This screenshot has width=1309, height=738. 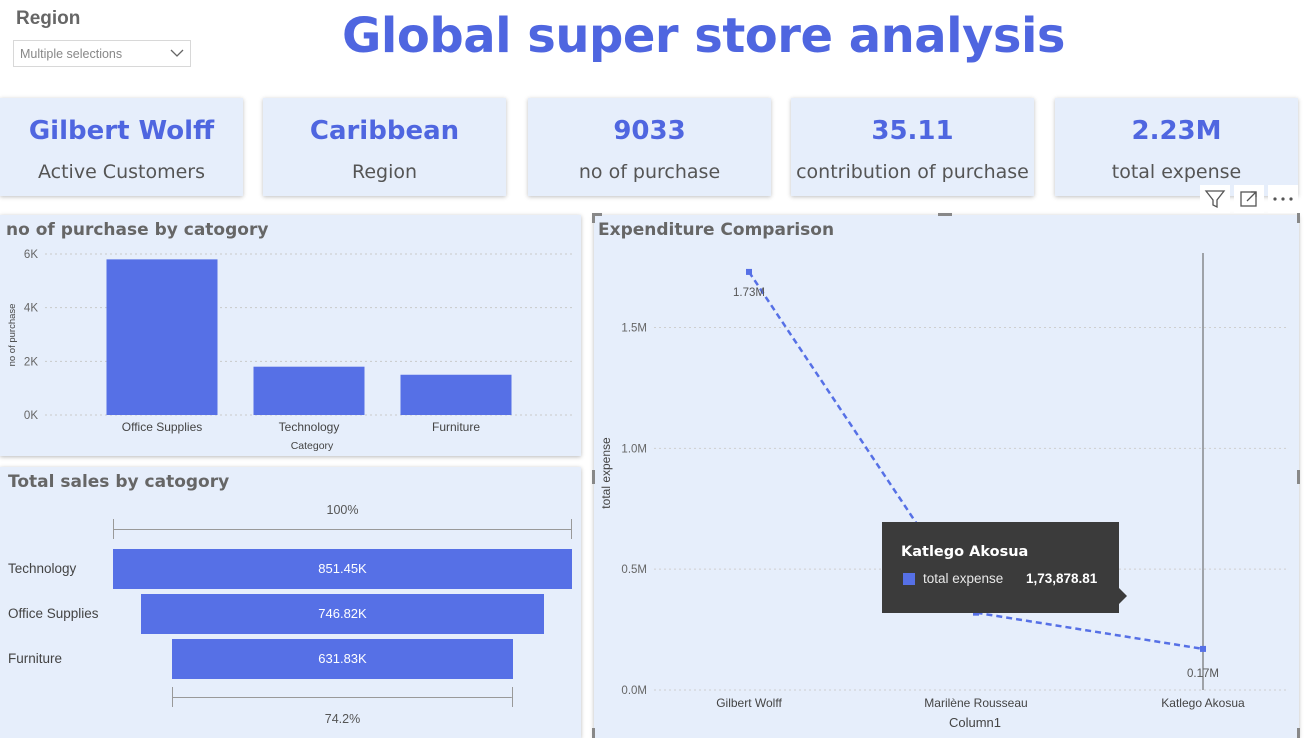 I want to click on funnel-bar: 631.83K, so click(x=342, y=659).